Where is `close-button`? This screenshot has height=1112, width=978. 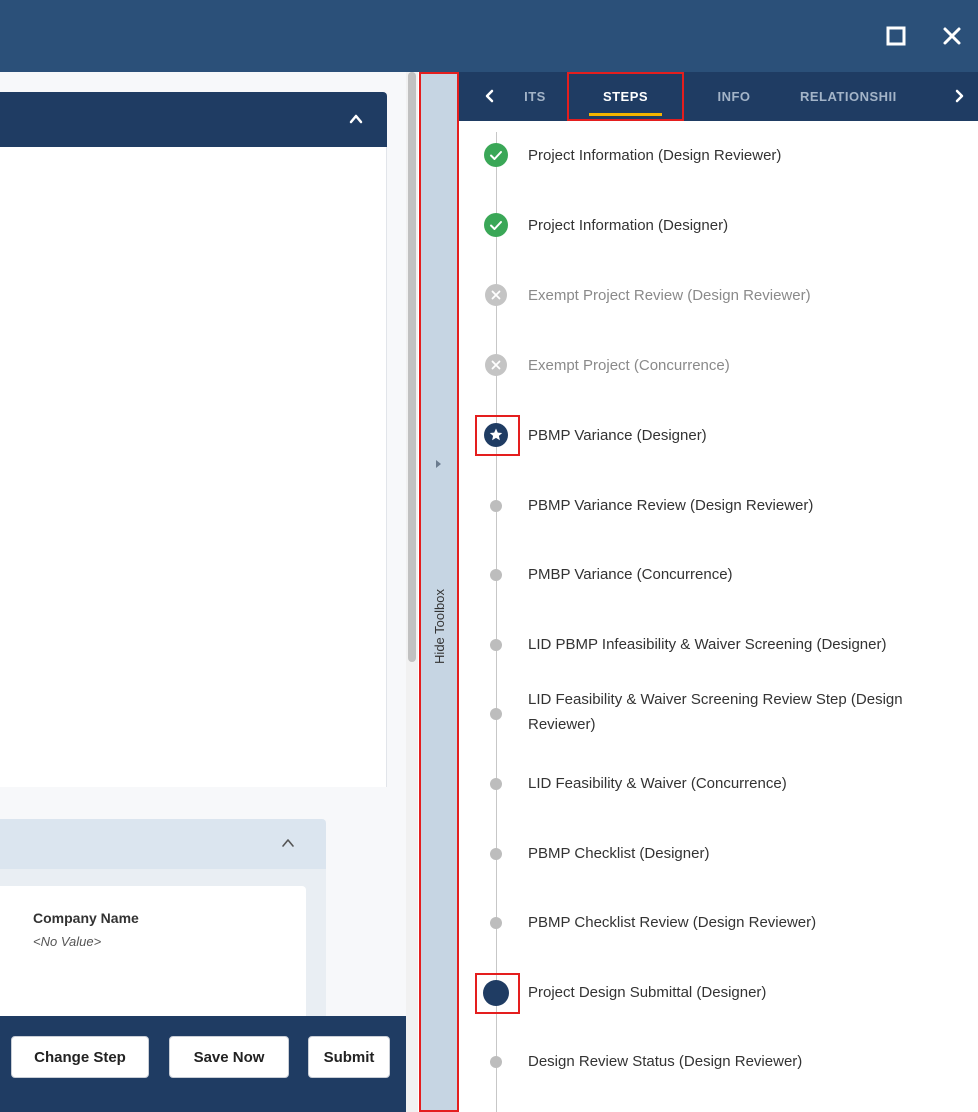 close-button is located at coordinates (952, 36).